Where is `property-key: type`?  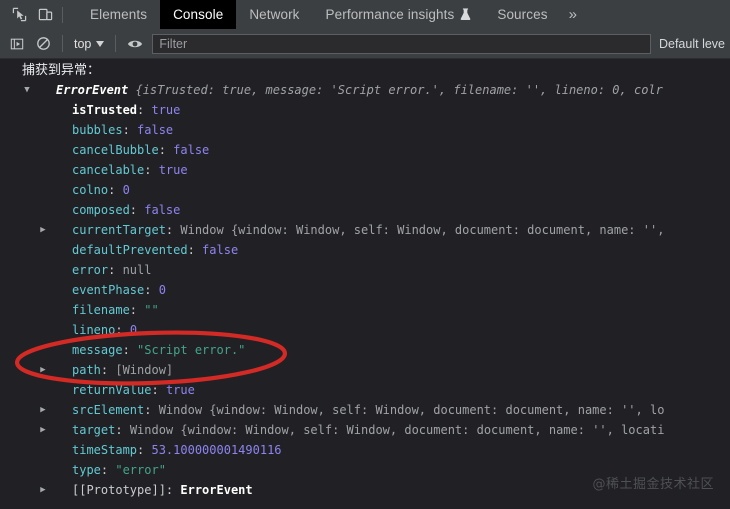
property-key: type is located at coordinates (86, 470).